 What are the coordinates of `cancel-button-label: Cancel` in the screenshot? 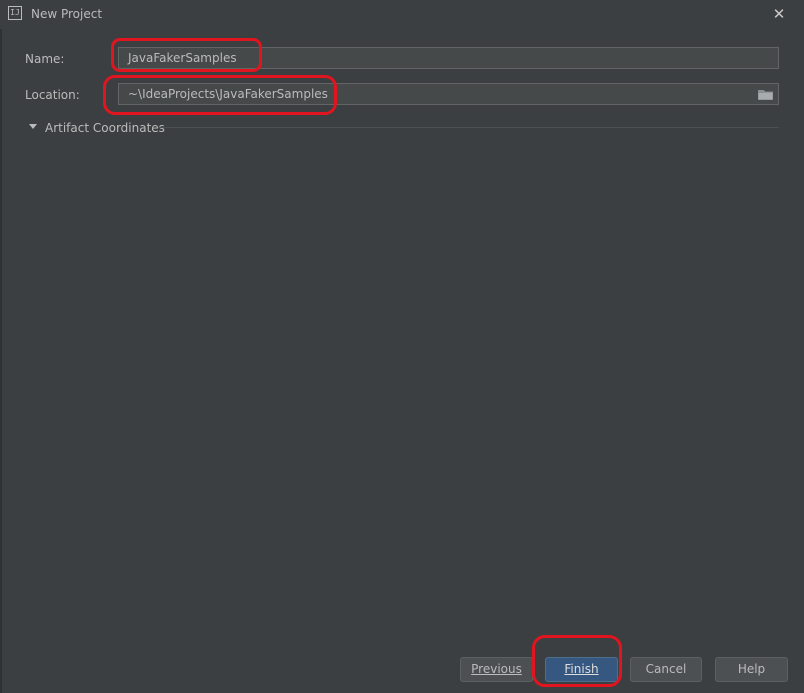 It's located at (666, 669).